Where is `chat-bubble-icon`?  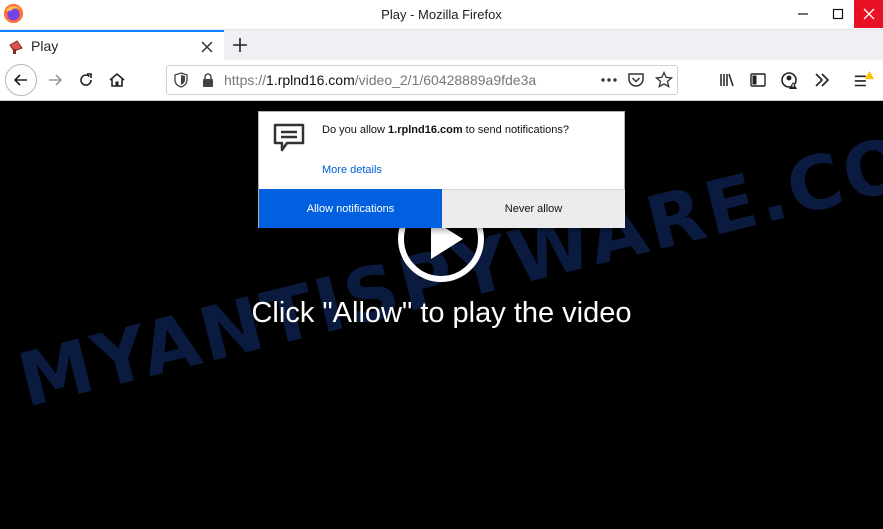 chat-bubble-icon is located at coordinates (289, 137).